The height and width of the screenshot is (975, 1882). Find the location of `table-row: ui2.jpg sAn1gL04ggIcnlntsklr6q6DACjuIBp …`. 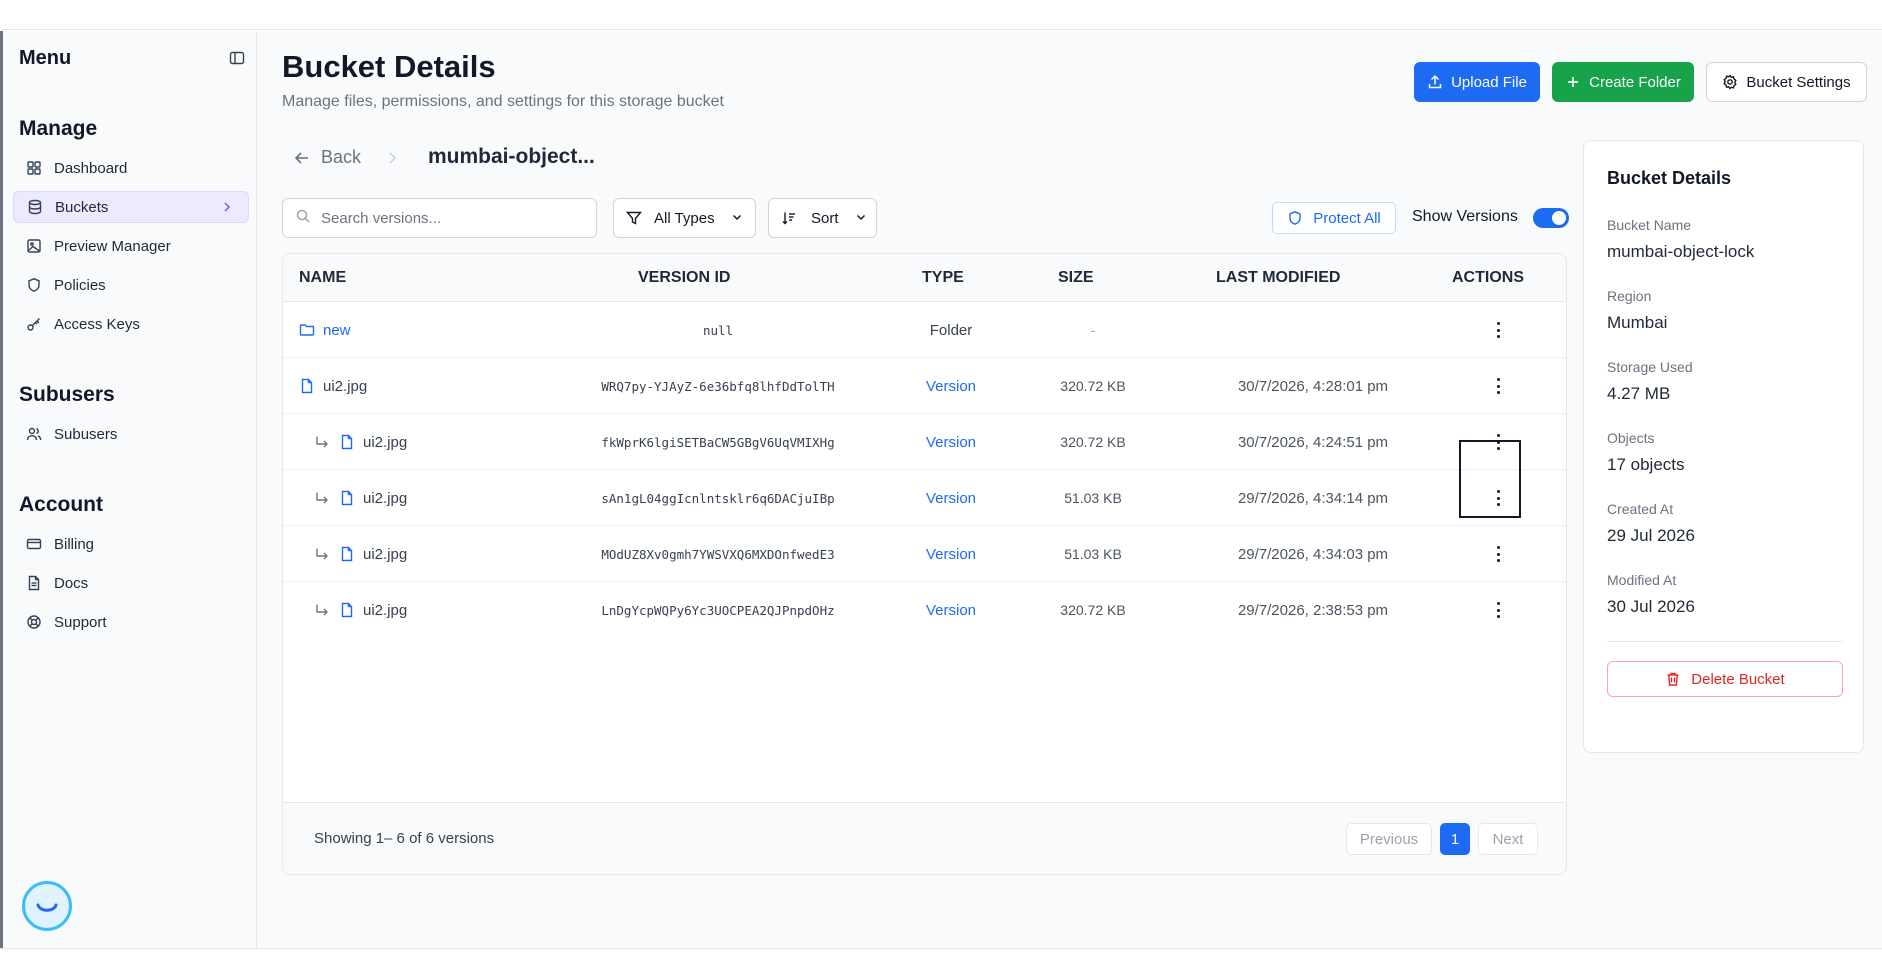

table-row: ui2.jpg sAn1gL04ggIcnlntsklr6q6DACjuIBp … is located at coordinates (924, 498).